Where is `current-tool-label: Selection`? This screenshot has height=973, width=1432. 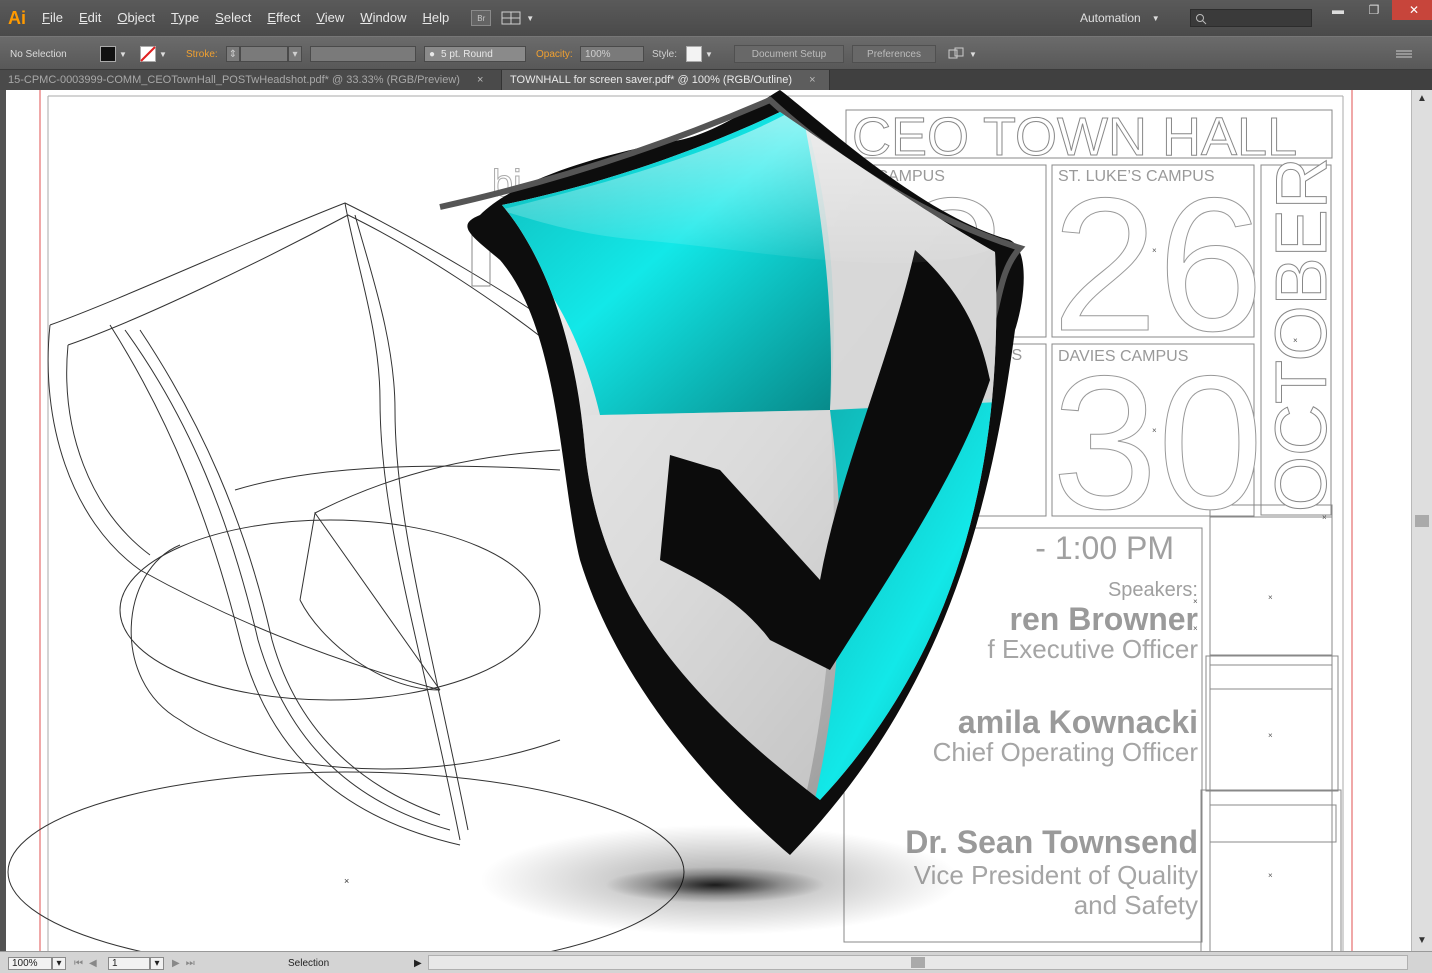
current-tool-label: Selection is located at coordinates (309, 963).